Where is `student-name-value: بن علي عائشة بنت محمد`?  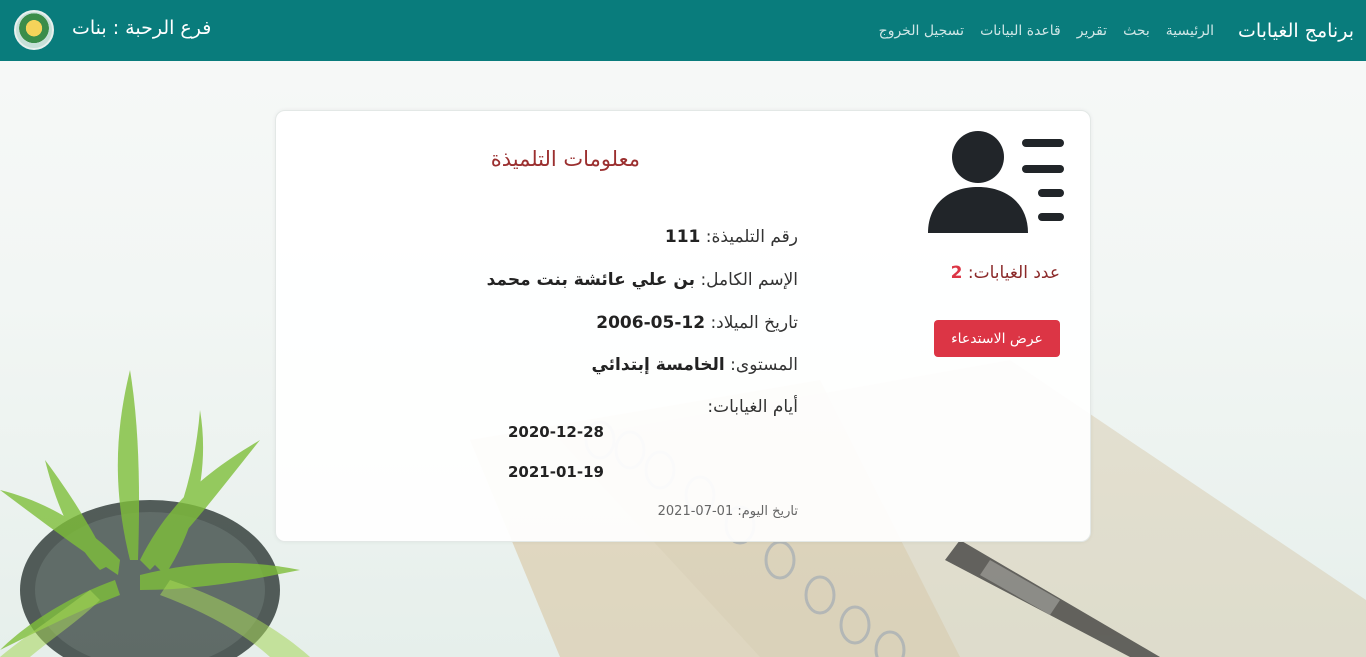
student-name-value: بن علي عائشة بنت محمد is located at coordinates (591, 280).